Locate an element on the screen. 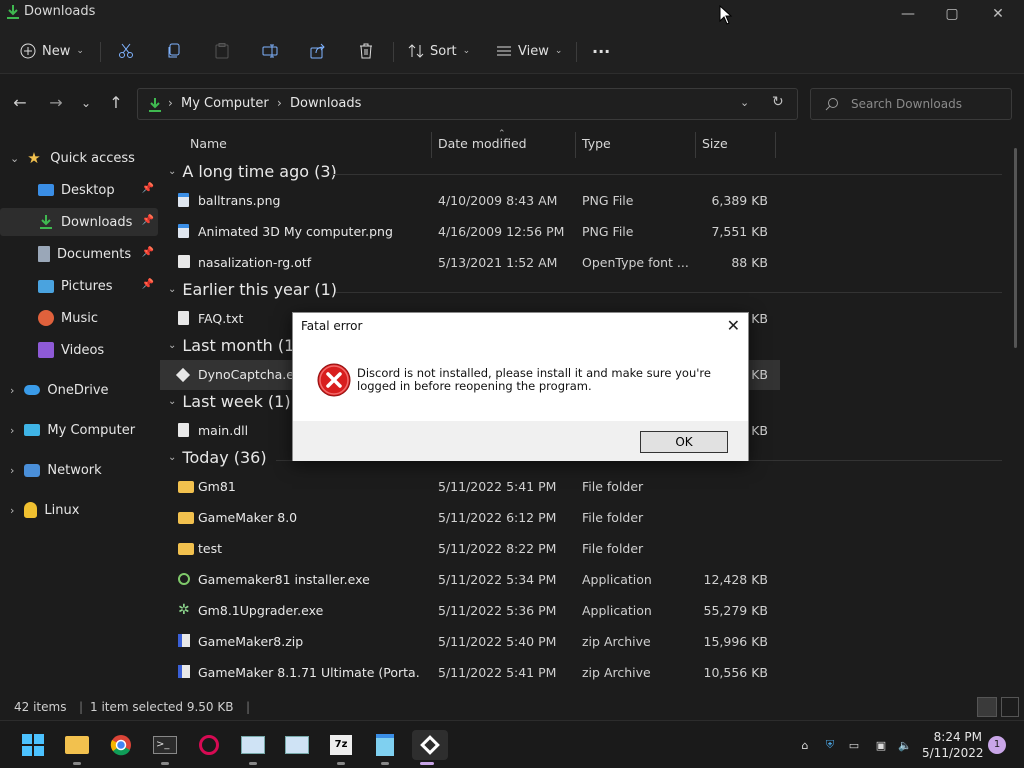  debian-swirl-icon is located at coordinates (209, 745).